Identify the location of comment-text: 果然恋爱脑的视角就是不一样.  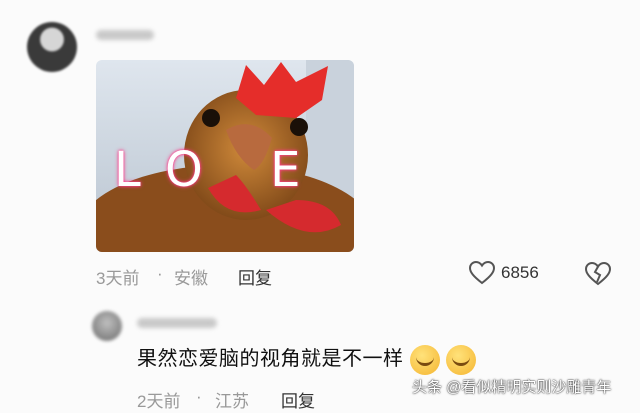
(306, 358).